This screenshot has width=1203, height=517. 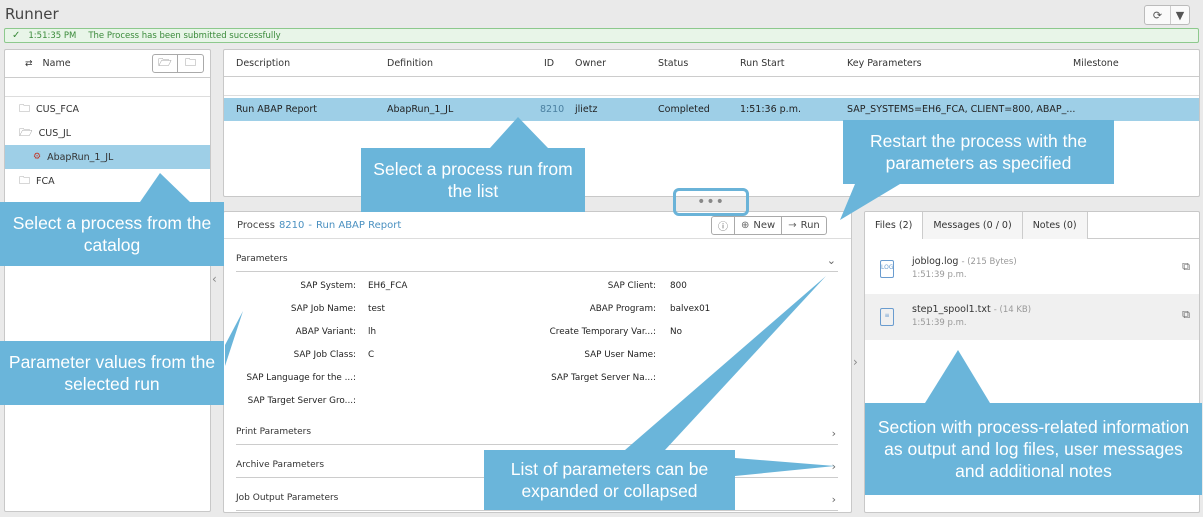 I want to click on pointer-expand-up, so click(x=725, y=363).